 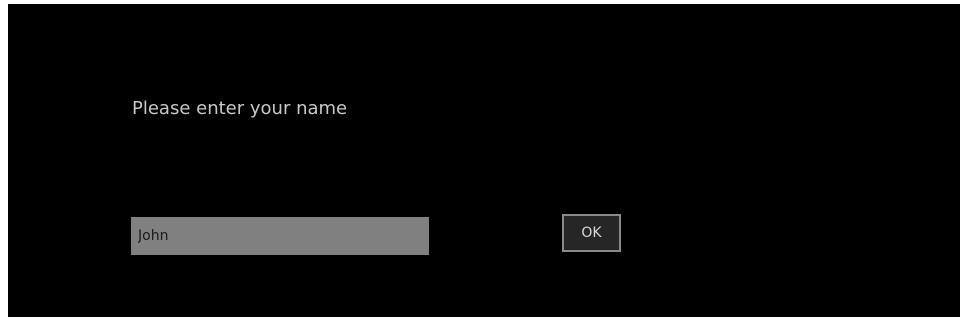 I want to click on prompt-label: Please enter your name, so click(x=240, y=108).